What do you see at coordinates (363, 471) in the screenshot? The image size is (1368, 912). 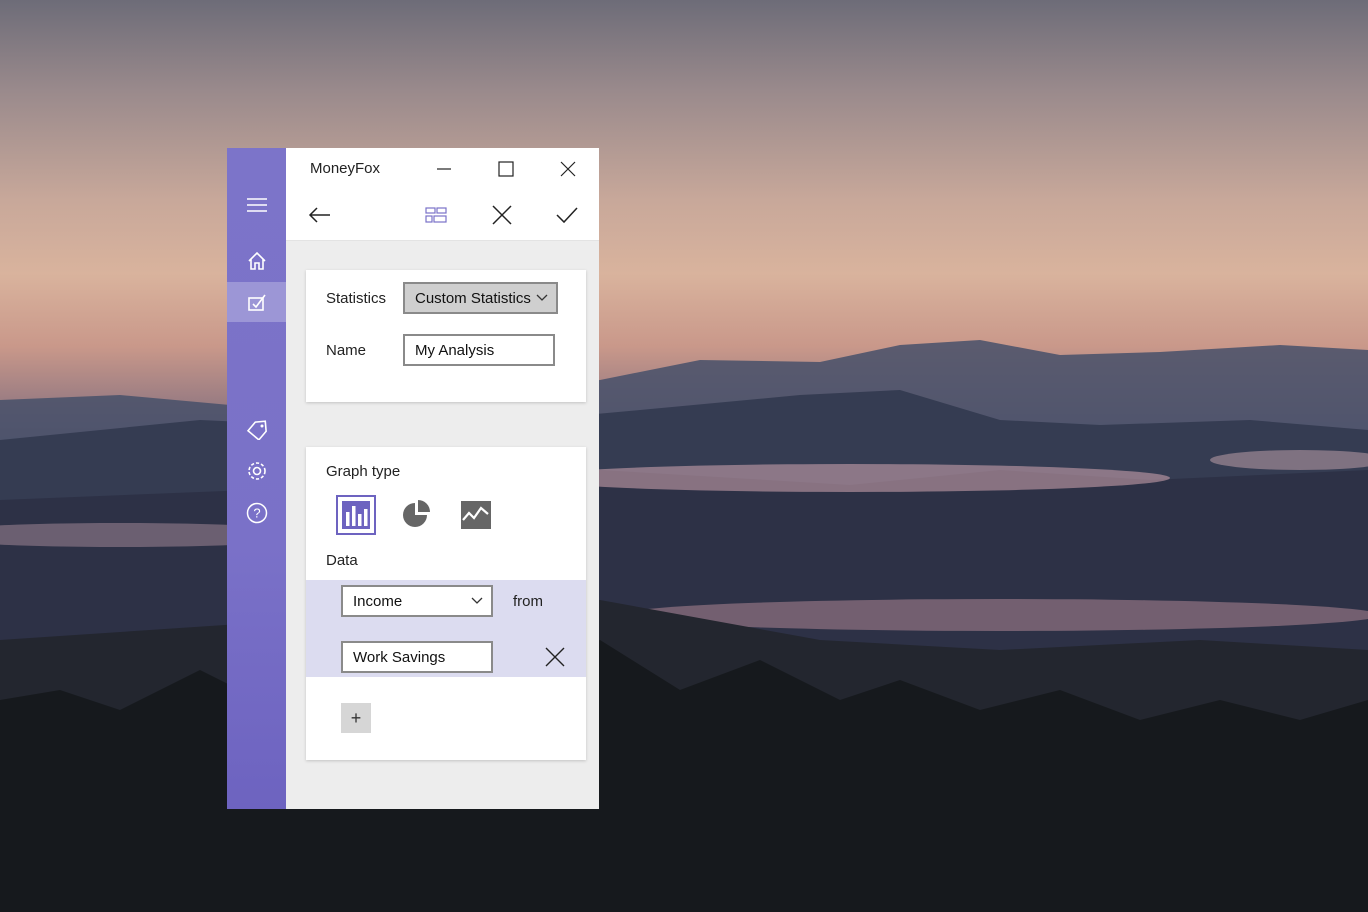 I see `graph-type-label: Graph type` at bounding box center [363, 471].